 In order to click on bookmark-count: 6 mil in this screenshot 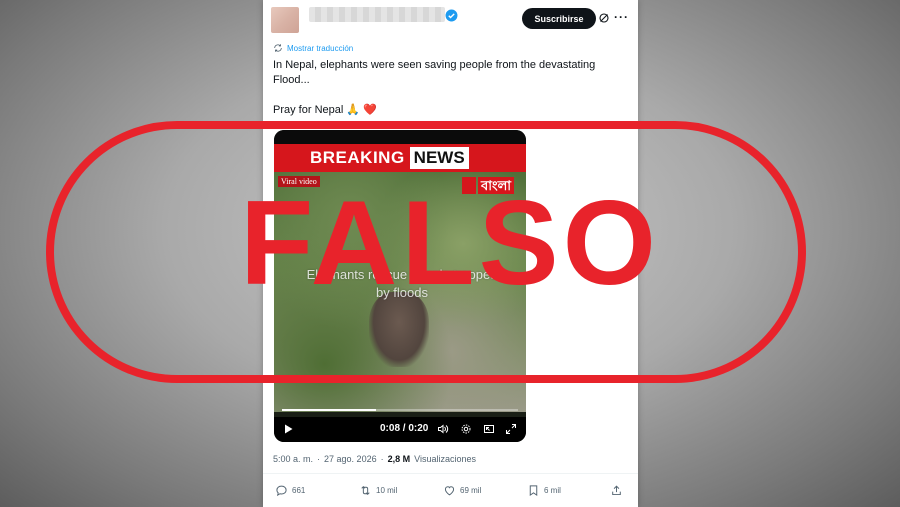, I will do `click(552, 490)`.